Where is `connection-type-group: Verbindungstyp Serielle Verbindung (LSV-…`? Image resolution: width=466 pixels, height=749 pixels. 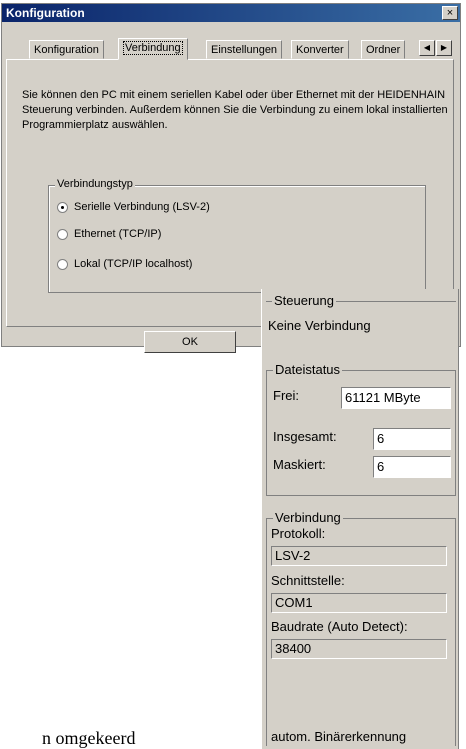
connection-type-group: Verbindungstyp Serielle Verbindung (LSV-… is located at coordinates (237, 235).